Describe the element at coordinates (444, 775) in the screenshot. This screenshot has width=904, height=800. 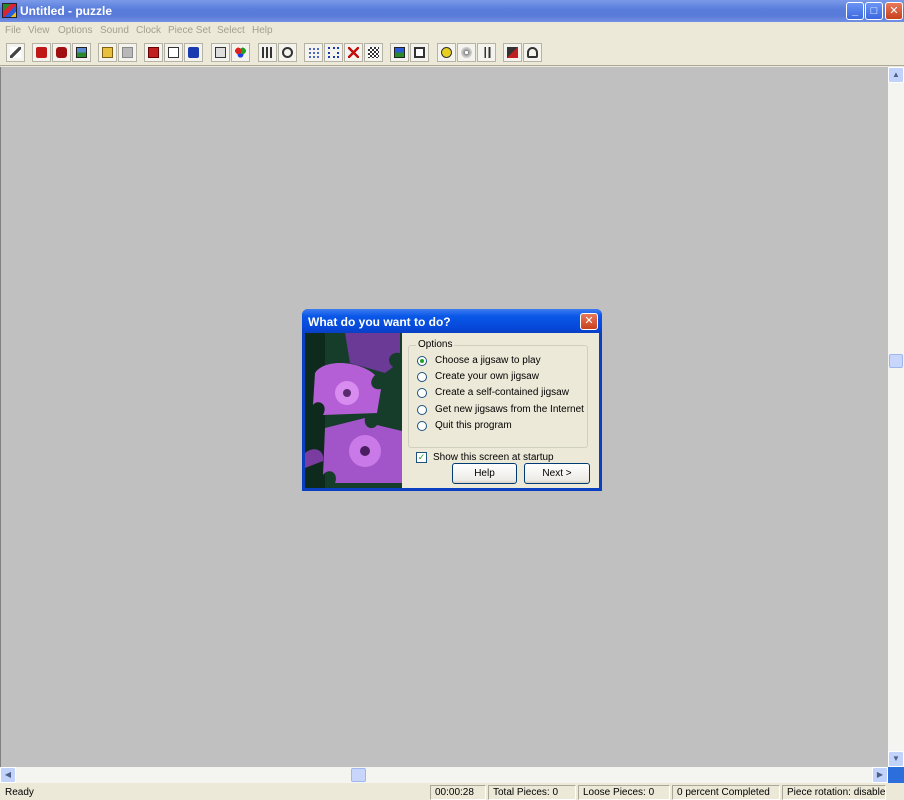
I see `horizontal-scrollbar: ◀ ▶` at that location.